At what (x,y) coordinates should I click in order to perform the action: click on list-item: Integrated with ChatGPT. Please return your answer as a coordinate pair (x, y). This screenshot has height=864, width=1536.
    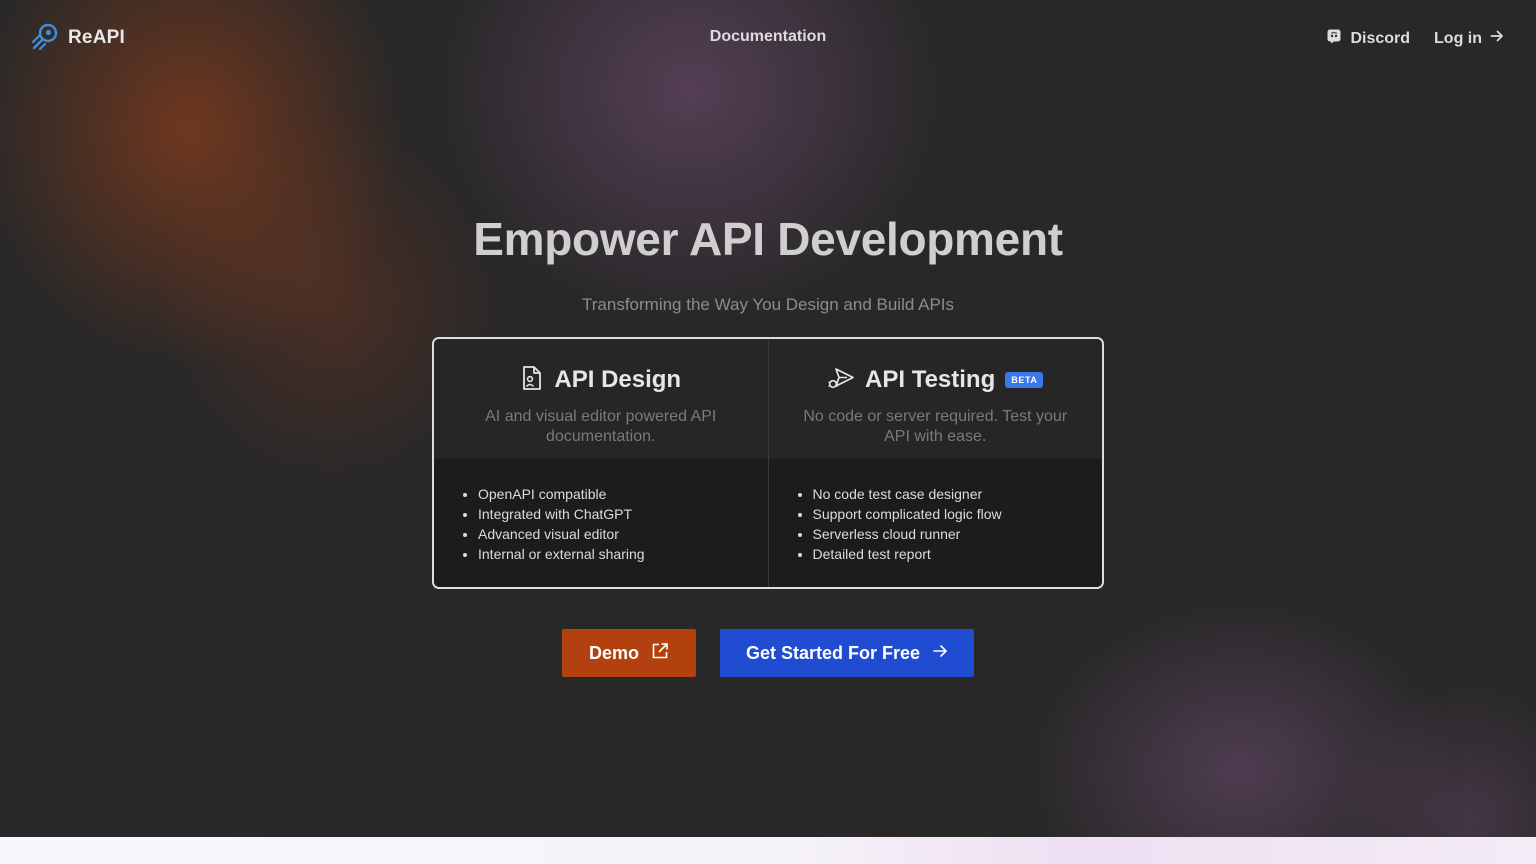
    Looking at the image, I should click on (623, 514).